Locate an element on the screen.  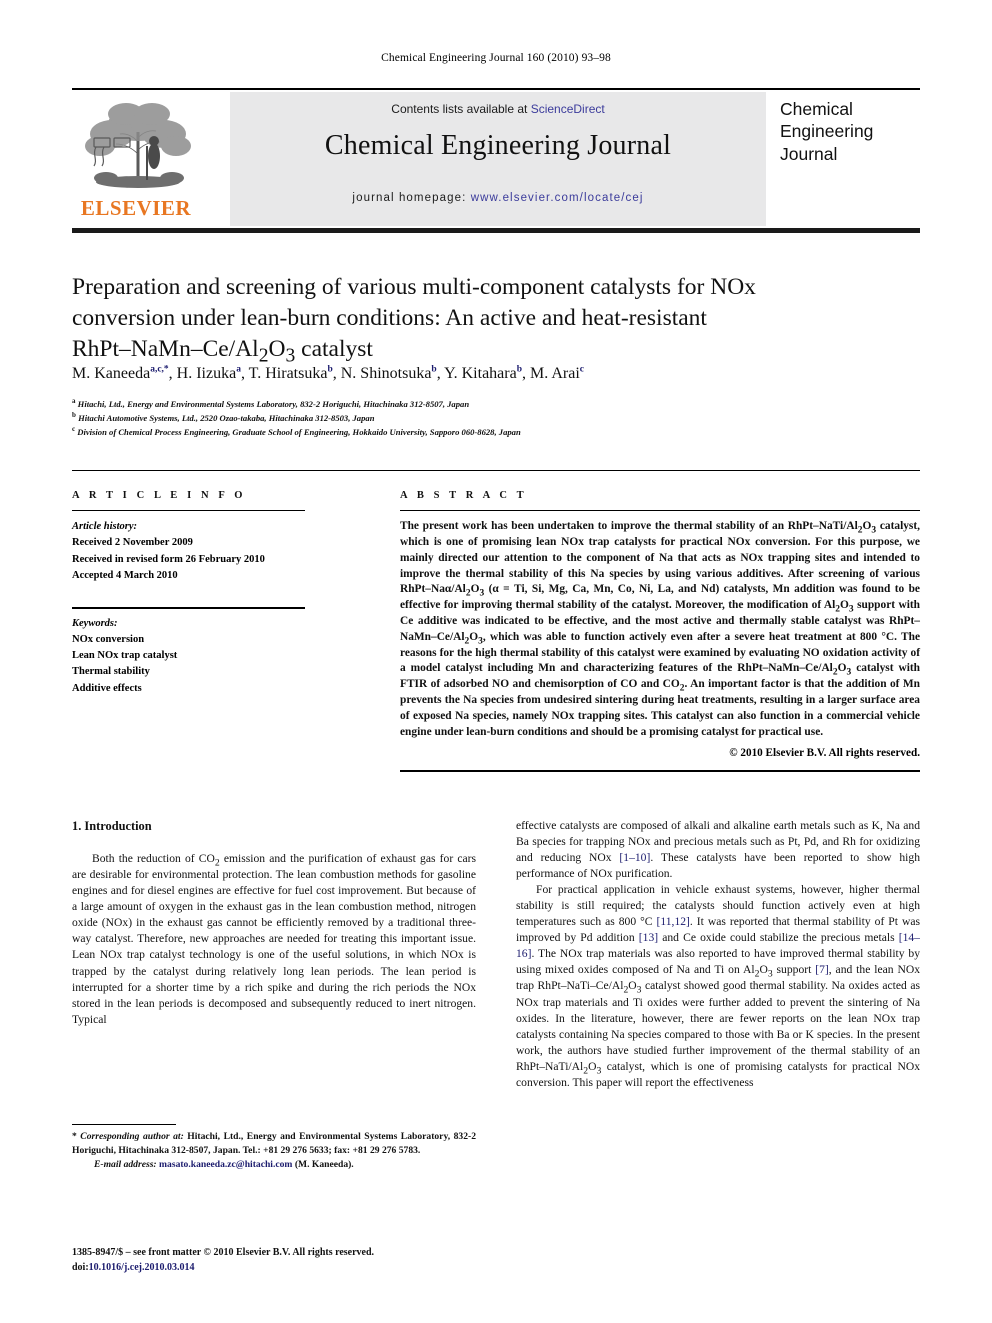
article-history-item: Accepted 4 March 2010 is located at coordinates (125, 575).